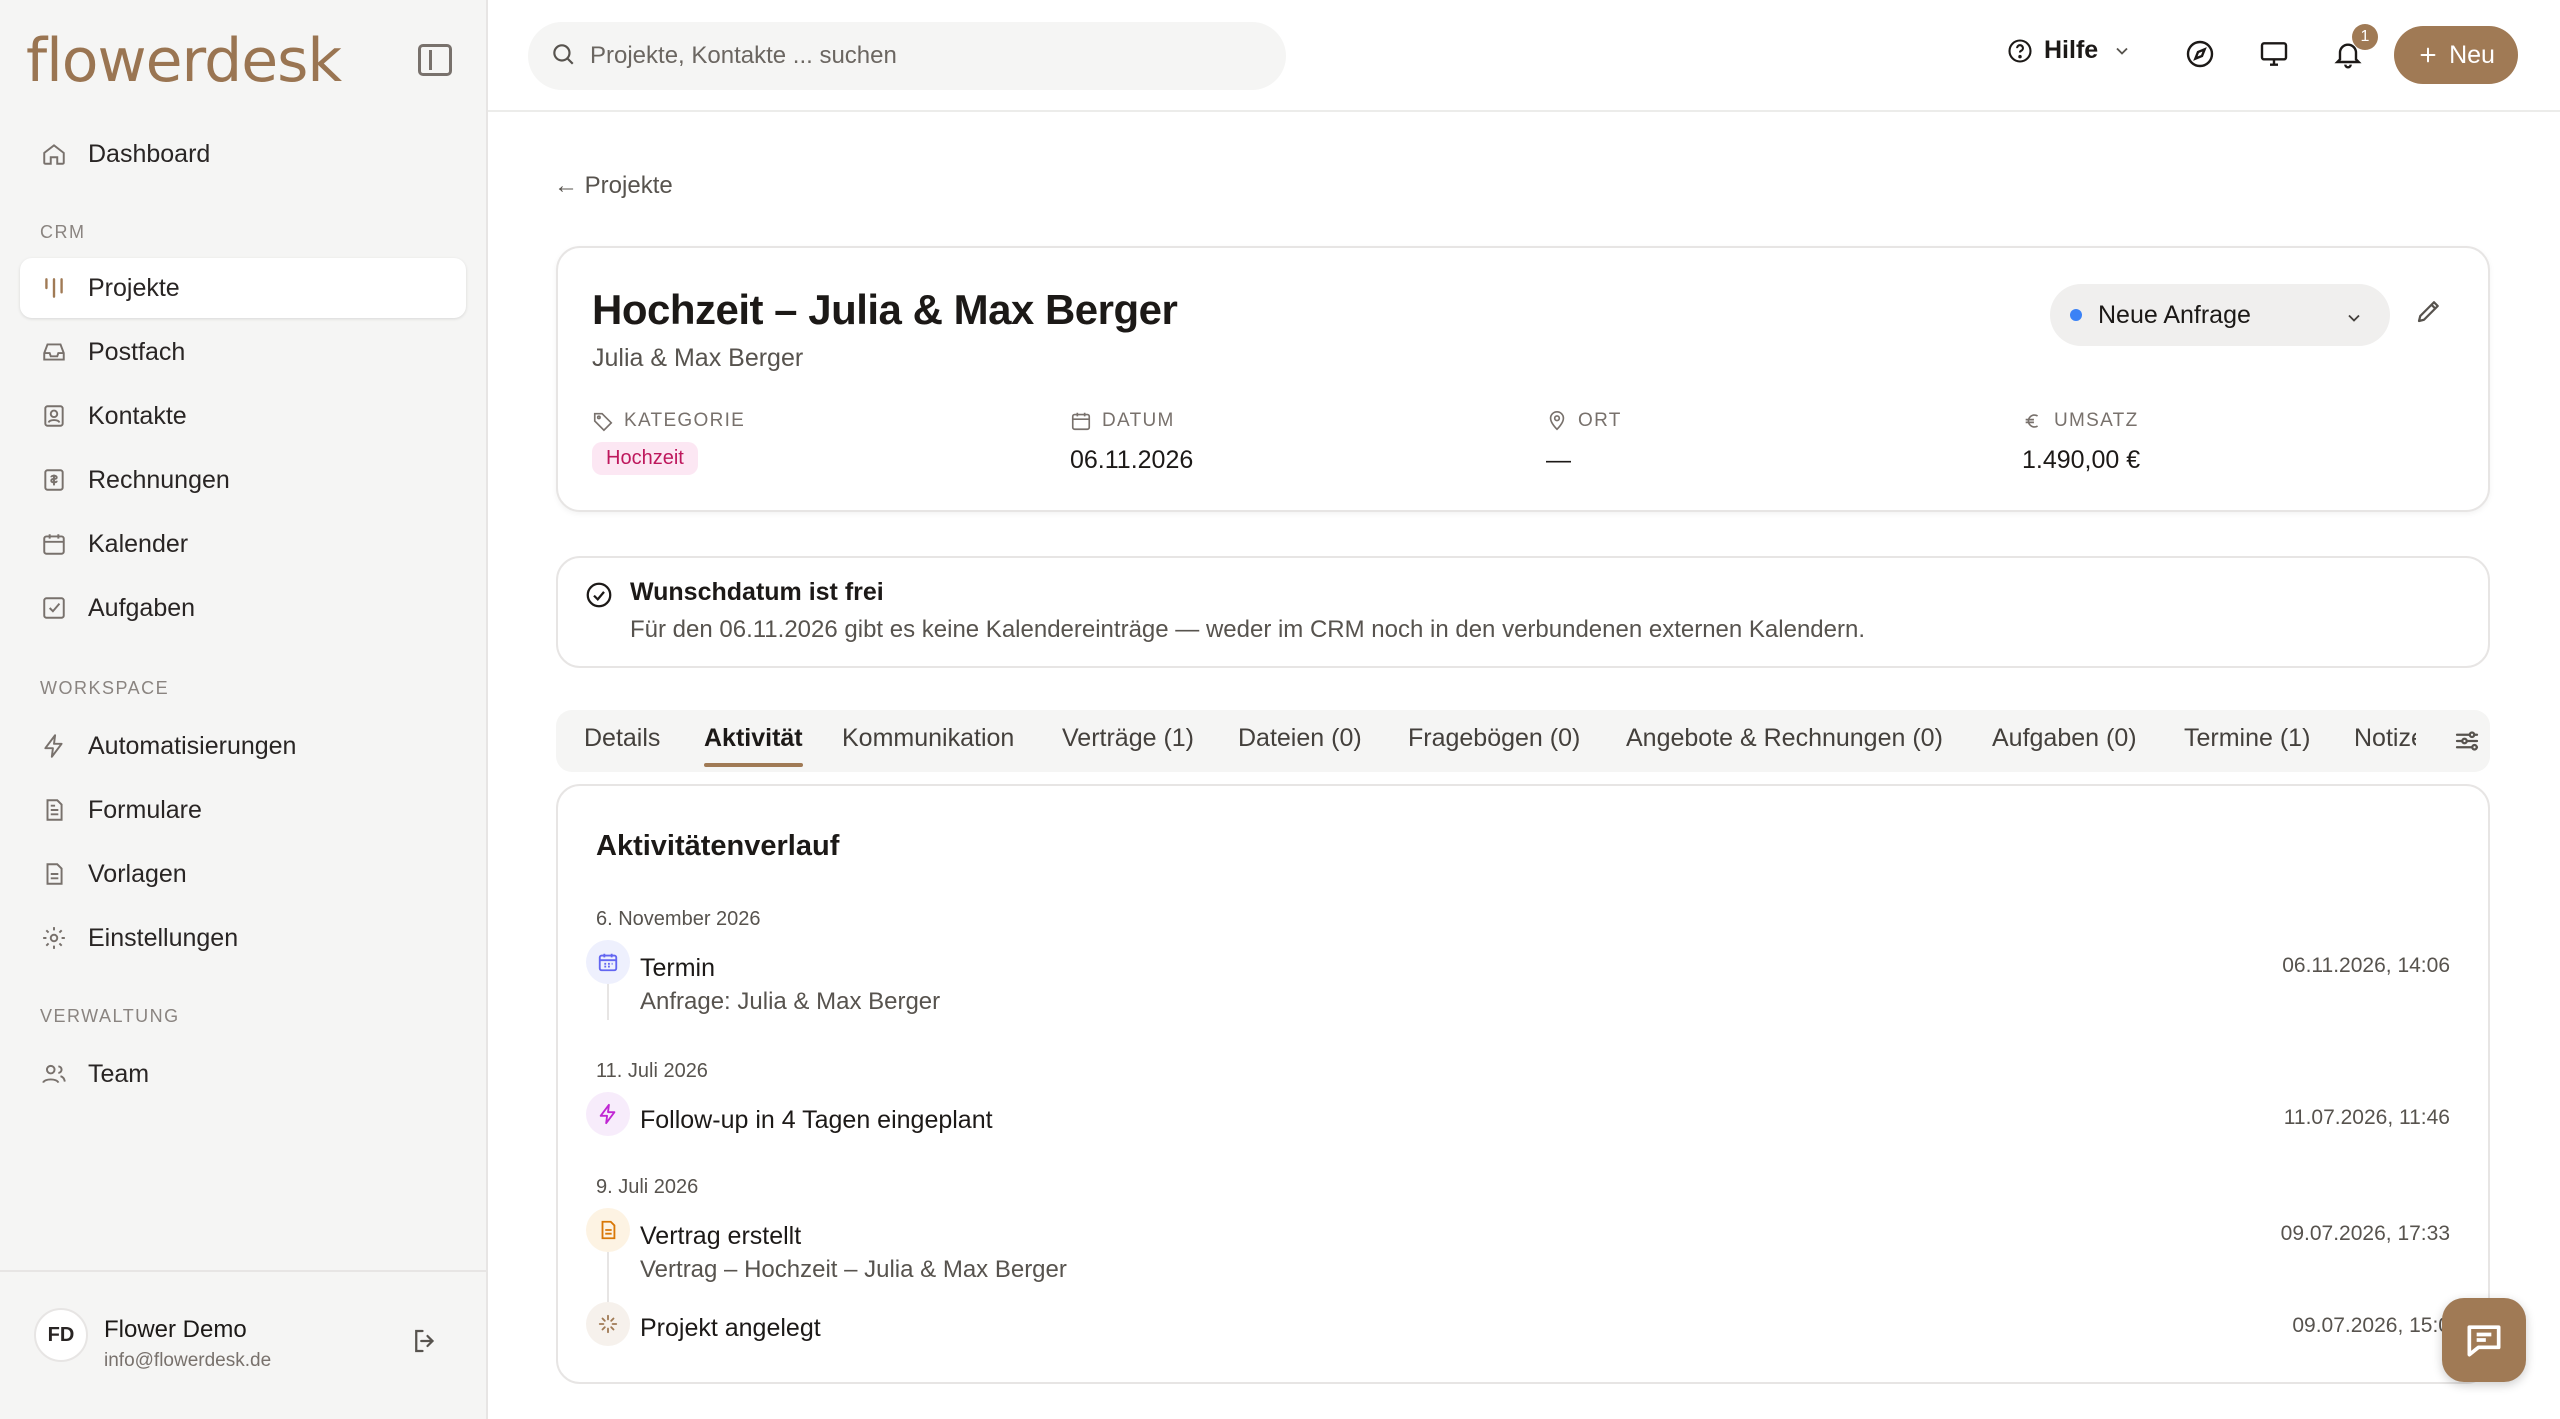  Describe the element at coordinates (1132, 460) in the screenshot. I see `datum-value: 06.11.2026` at that location.